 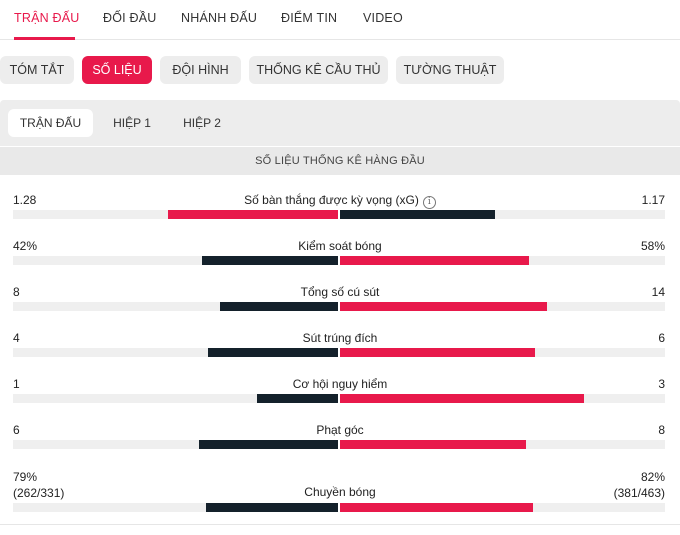 I want to click on stat-label: Số bàn thắng được kỳ vọng (xG) i, so click(x=340, y=201).